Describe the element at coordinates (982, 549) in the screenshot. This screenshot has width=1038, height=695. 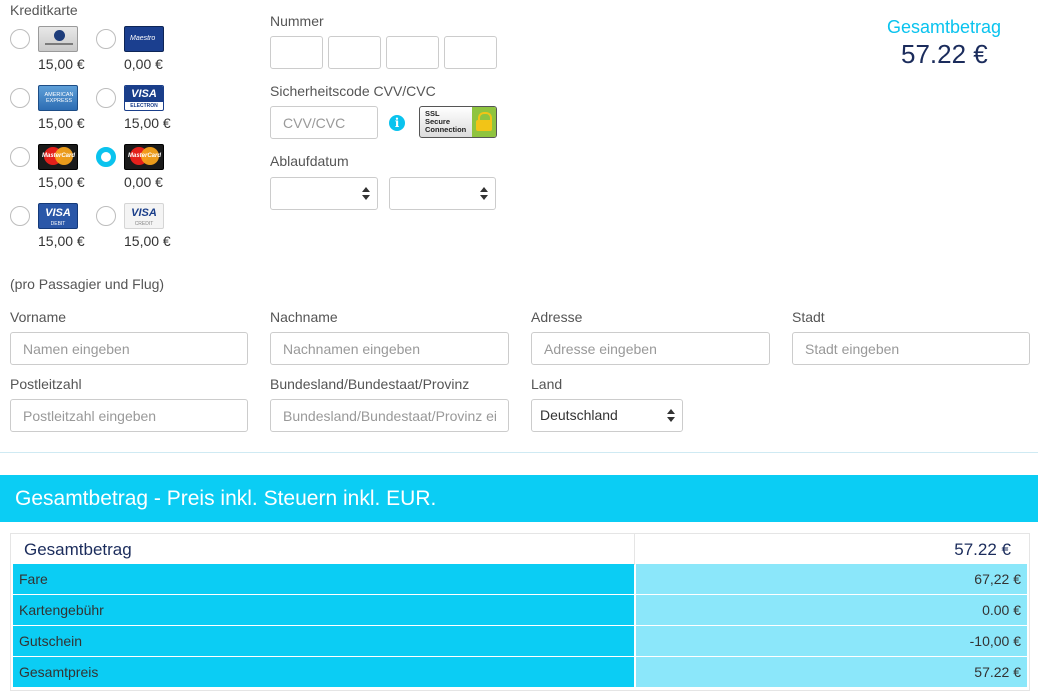
I see `summary-head-value: 57.22 €` at that location.